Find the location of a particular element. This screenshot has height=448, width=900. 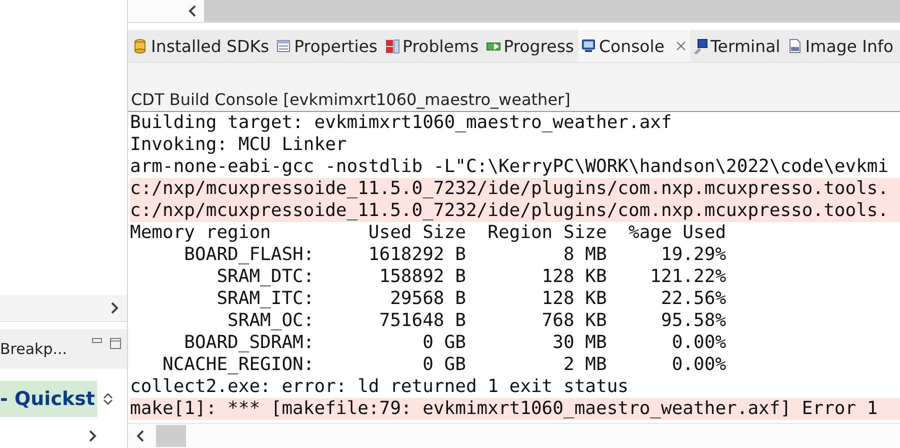

sdk-icon is located at coordinates (140, 46).